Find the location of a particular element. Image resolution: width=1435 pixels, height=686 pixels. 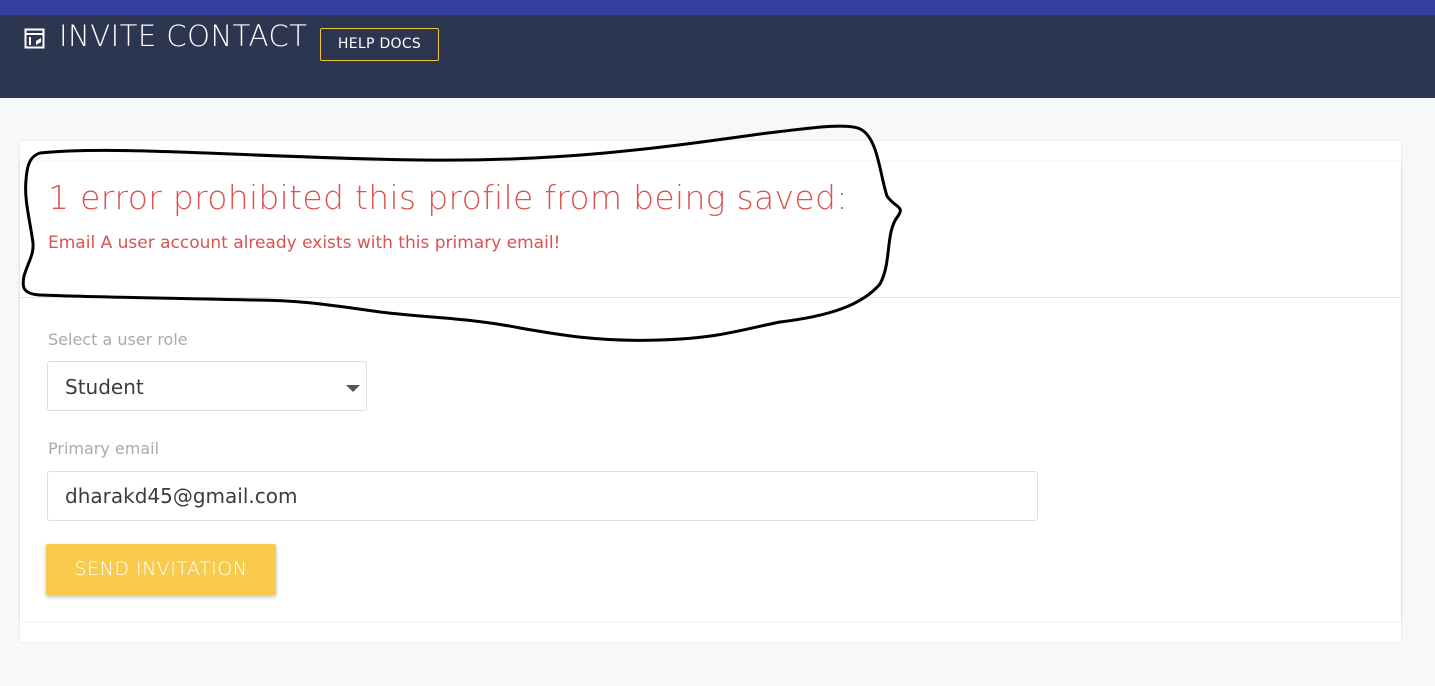

document-edit-icon is located at coordinates (34, 38).